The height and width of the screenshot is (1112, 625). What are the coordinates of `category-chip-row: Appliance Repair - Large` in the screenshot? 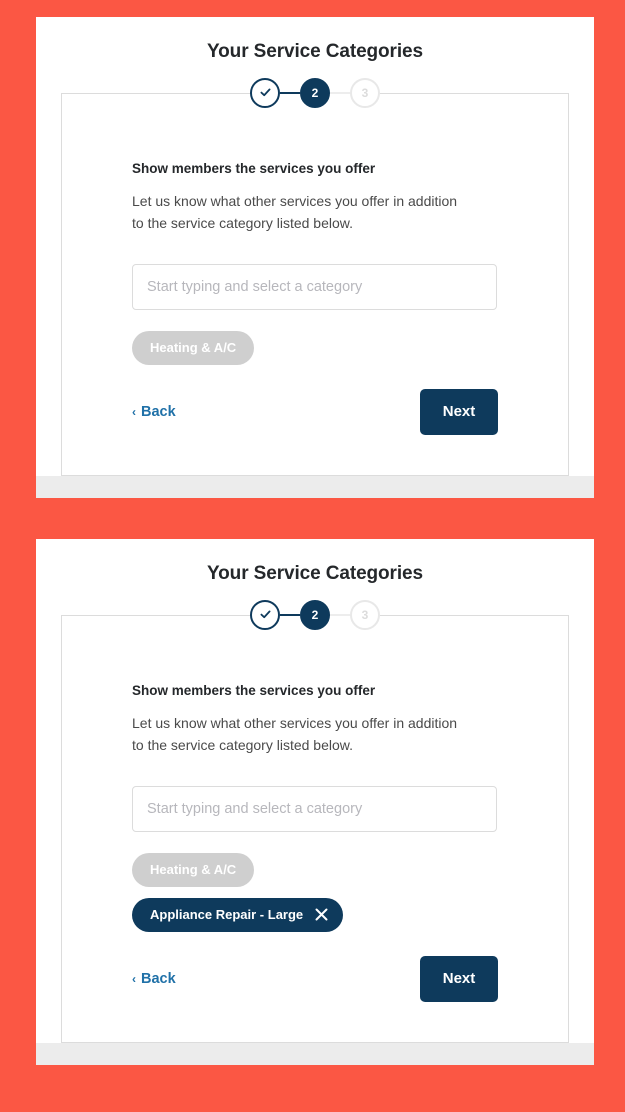 It's located at (315, 914).